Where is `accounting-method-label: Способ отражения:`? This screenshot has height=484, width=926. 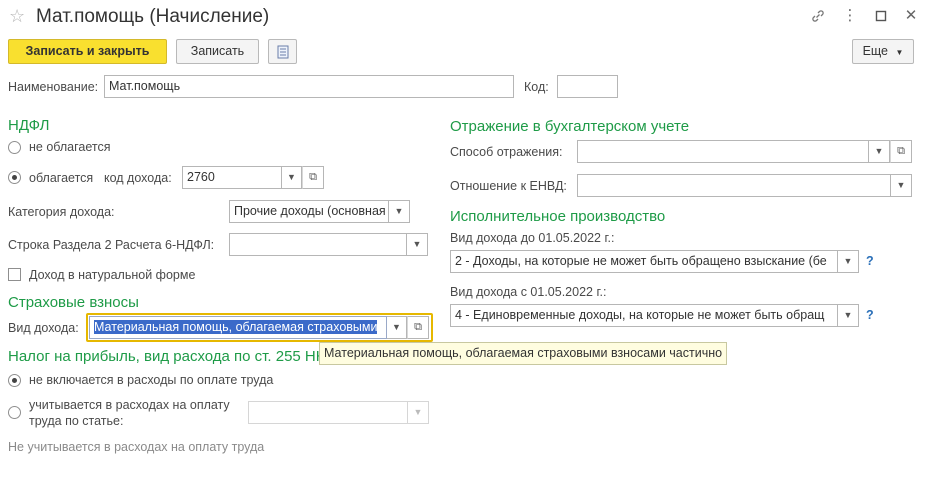
accounting-method-label: Способ отражения: is located at coordinates (506, 152).